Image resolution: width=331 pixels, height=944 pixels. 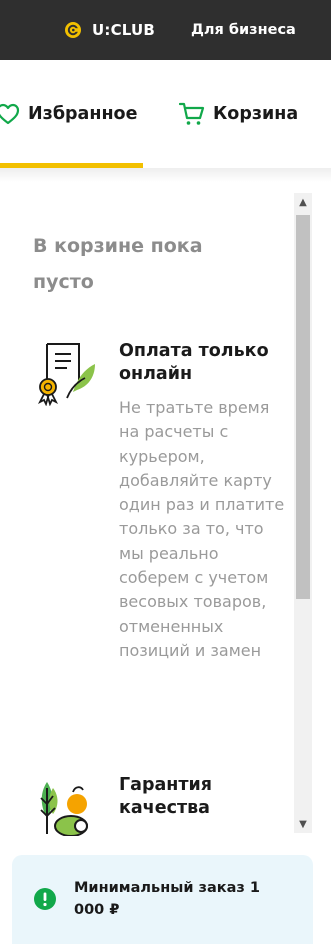 I want to click on tabs-bar: Избранное Корзина, so click(x=165, y=116).